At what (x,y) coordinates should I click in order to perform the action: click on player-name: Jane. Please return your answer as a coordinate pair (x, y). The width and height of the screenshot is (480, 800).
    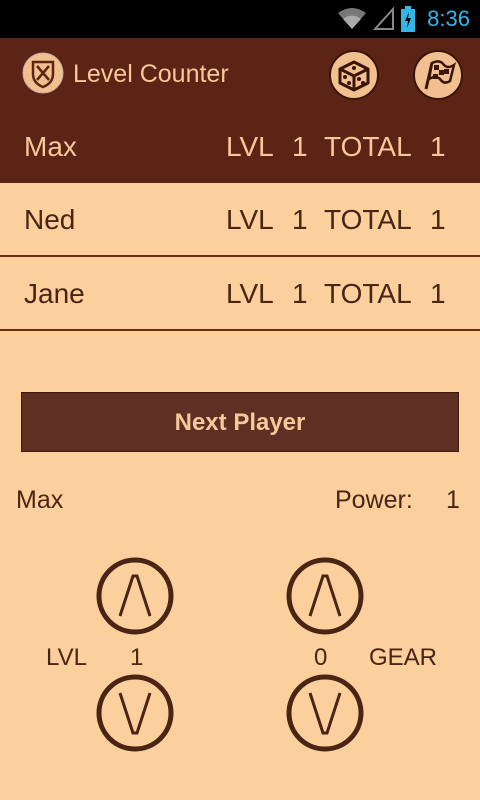
    Looking at the image, I should click on (54, 293).